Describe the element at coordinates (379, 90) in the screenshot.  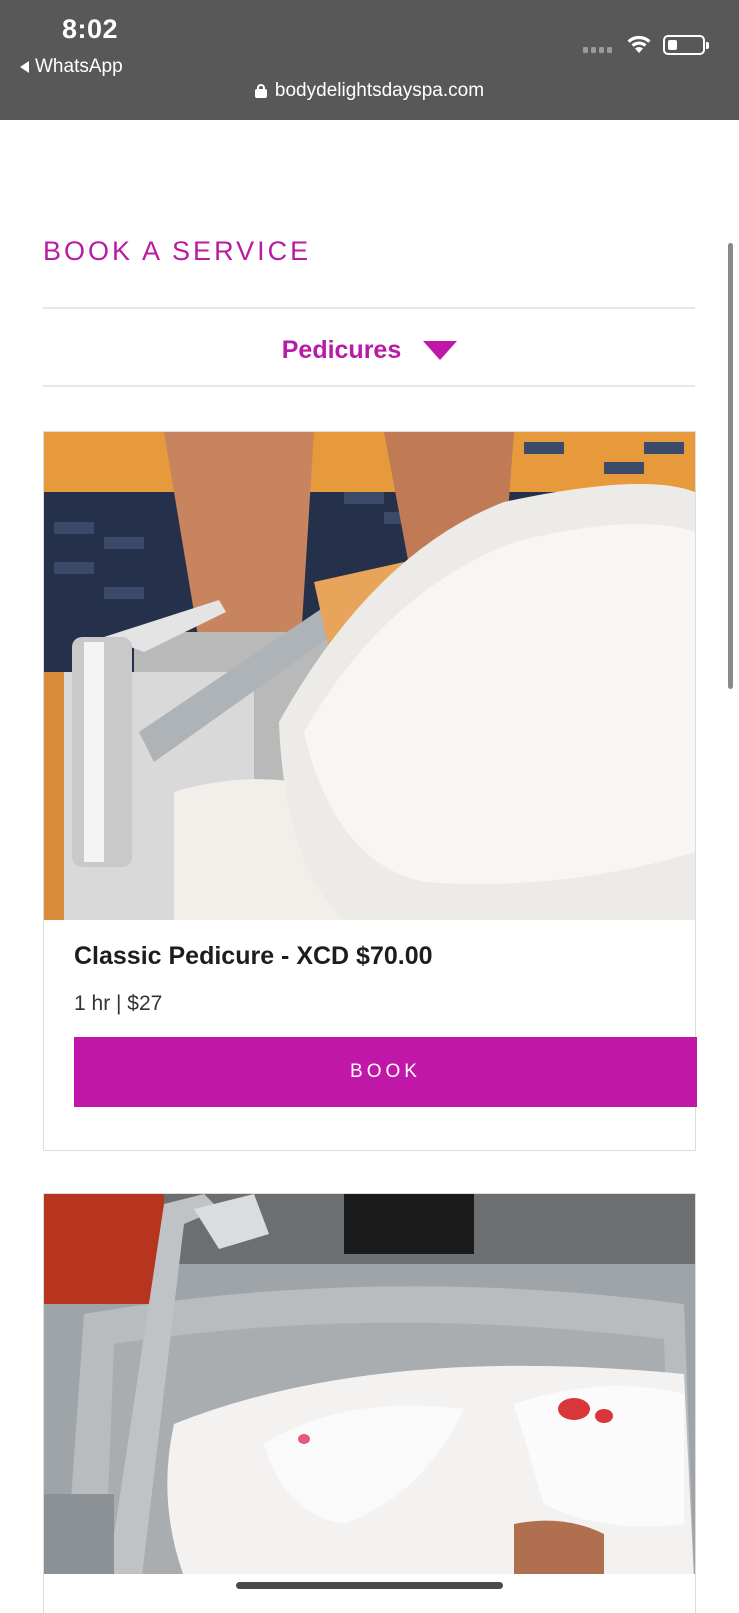
I see `url-text: bodydelightsdayspa.com` at that location.